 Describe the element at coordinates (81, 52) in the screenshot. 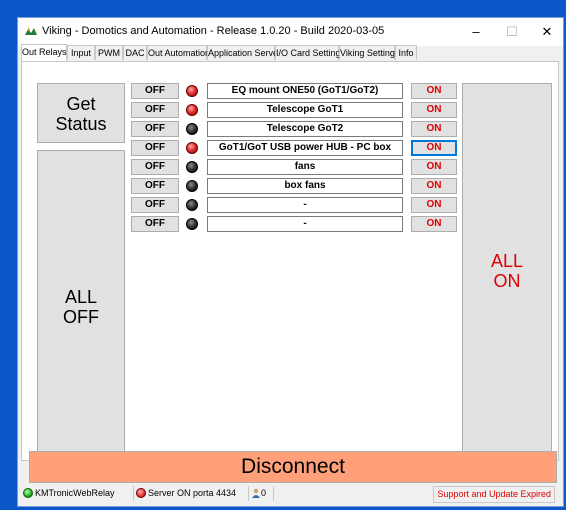

I see `tab-input: Input` at that location.